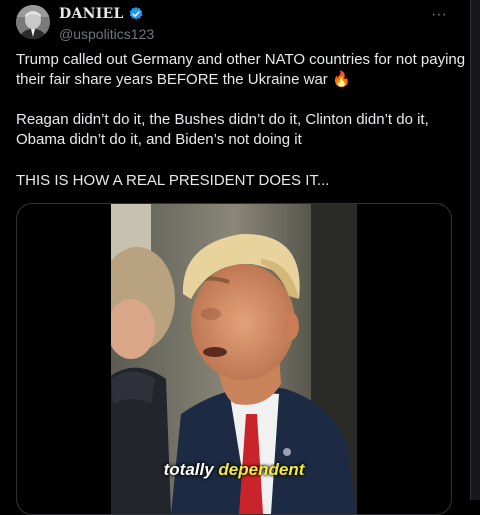  I want to click on divider, so click(470, 250).